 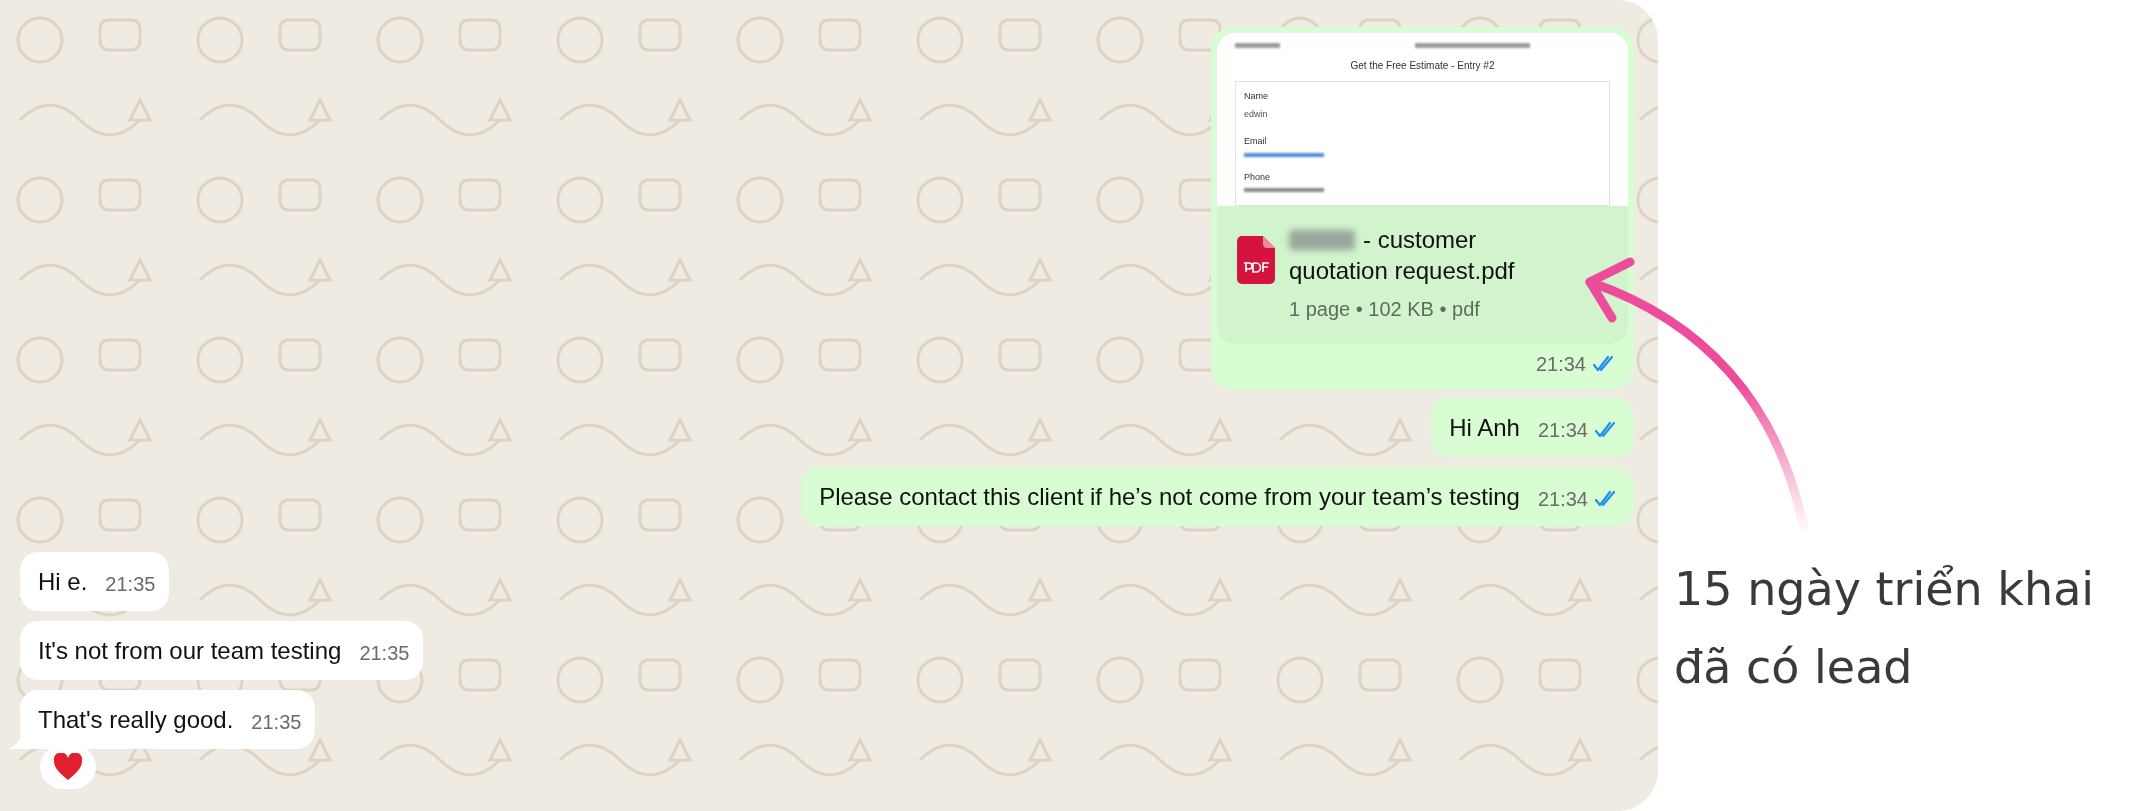 I want to click on message-text: That's really good., so click(x=136, y=720).